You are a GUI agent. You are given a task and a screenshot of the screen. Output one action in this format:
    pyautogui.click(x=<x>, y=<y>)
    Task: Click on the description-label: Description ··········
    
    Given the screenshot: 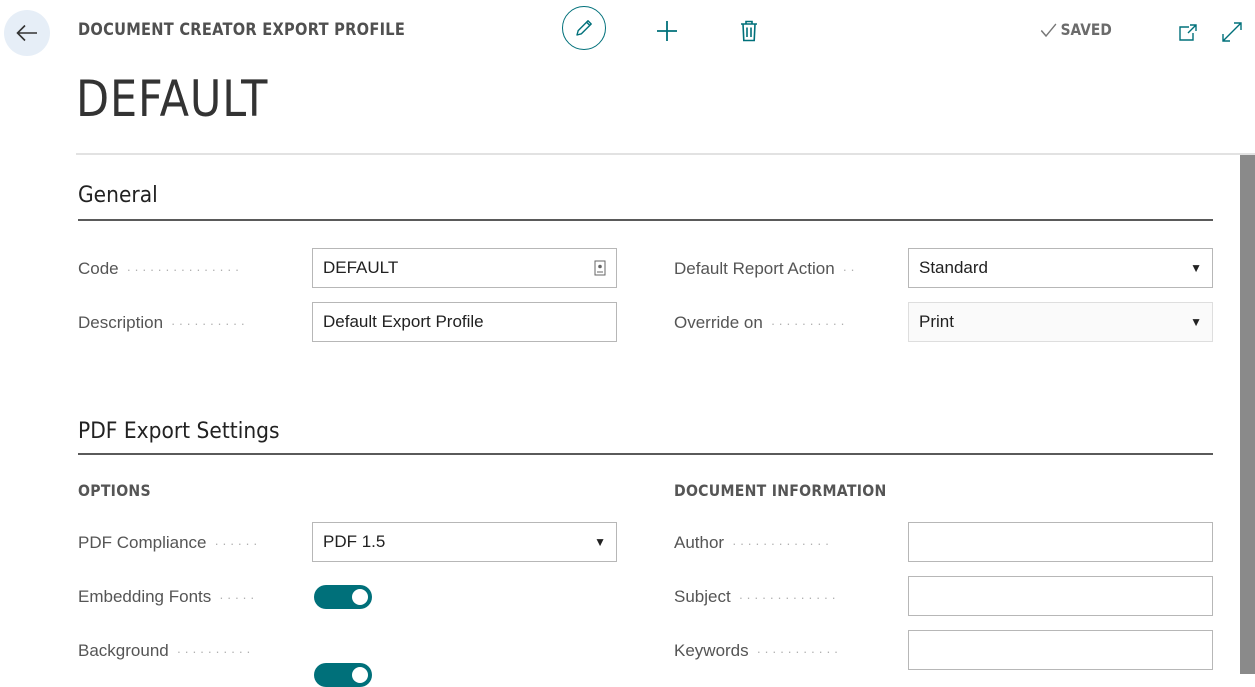 What is the action you would take?
    pyautogui.click(x=189, y=323)
    